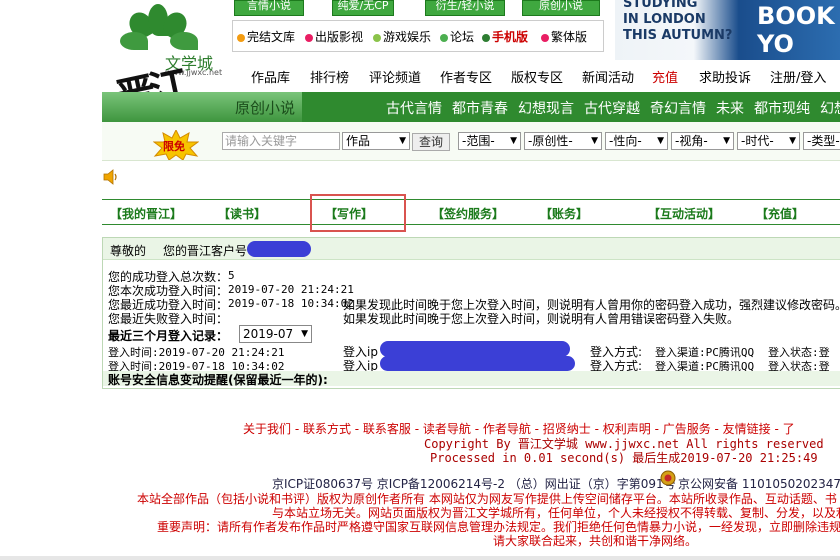 The width and height of the screenshot is (840, 560). I want to click on police-badge-icon, so click(668, 478).